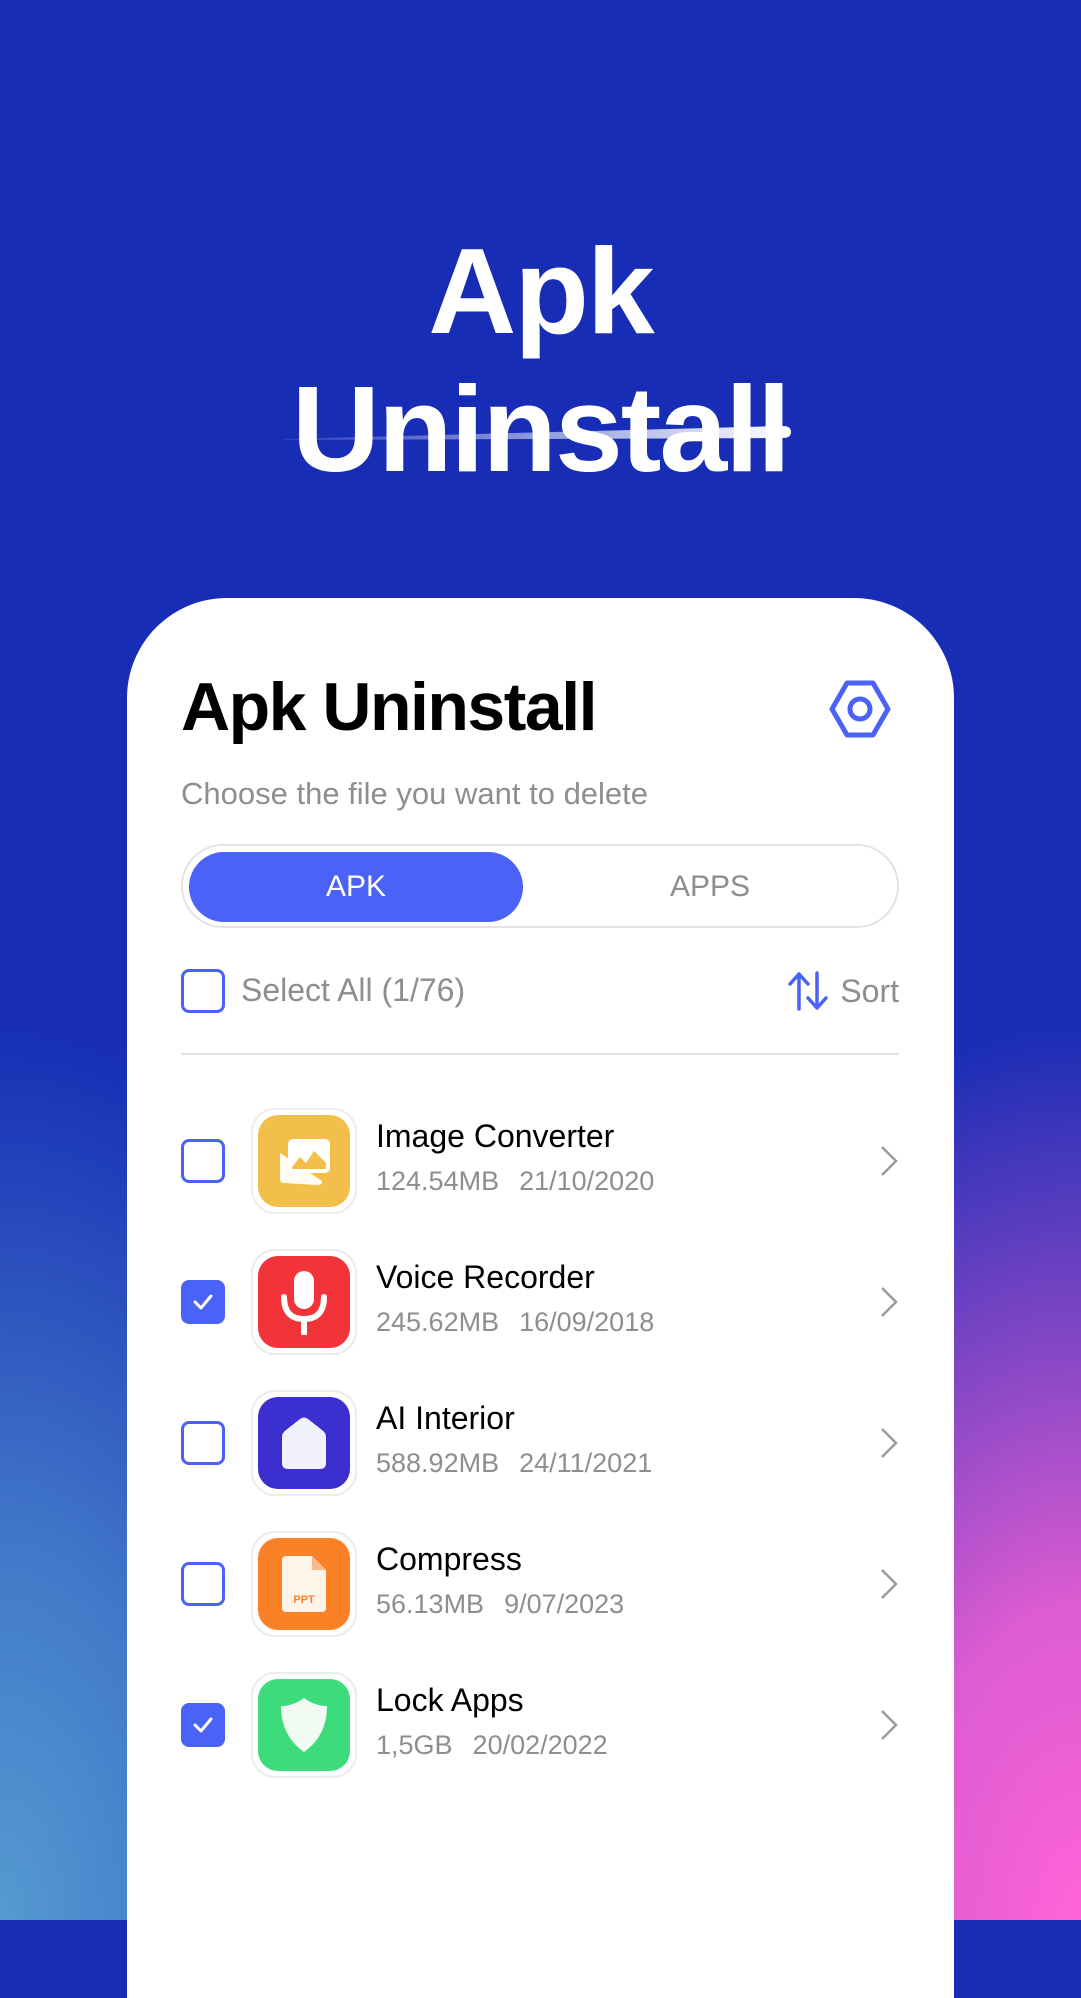 This screenshot has width=1081, height=1998. I want to click on app-size: 124.54MB, so click(438, 1181).